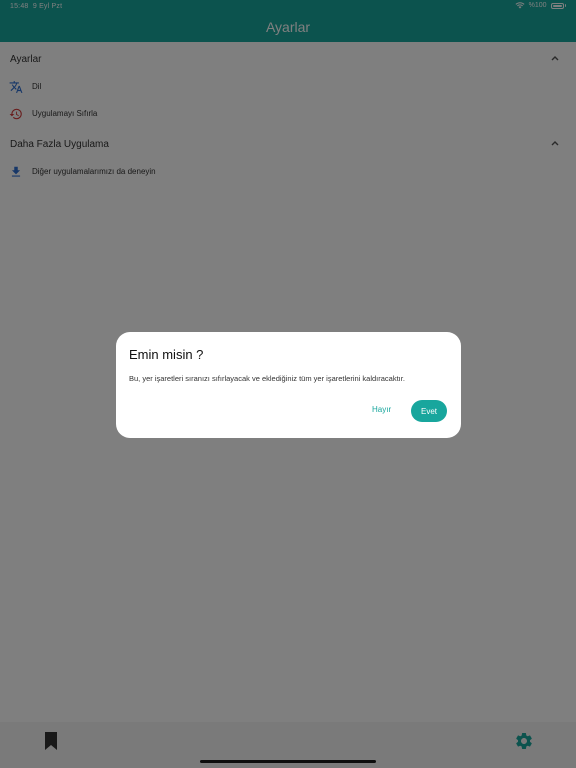 Image resolution: width=576 pixels, height=768 pixels. What do you see at coordinates (166, 354) in the screenshot?
I see `dialog-title: Emin misin ?` at bounding box center [166, 354].